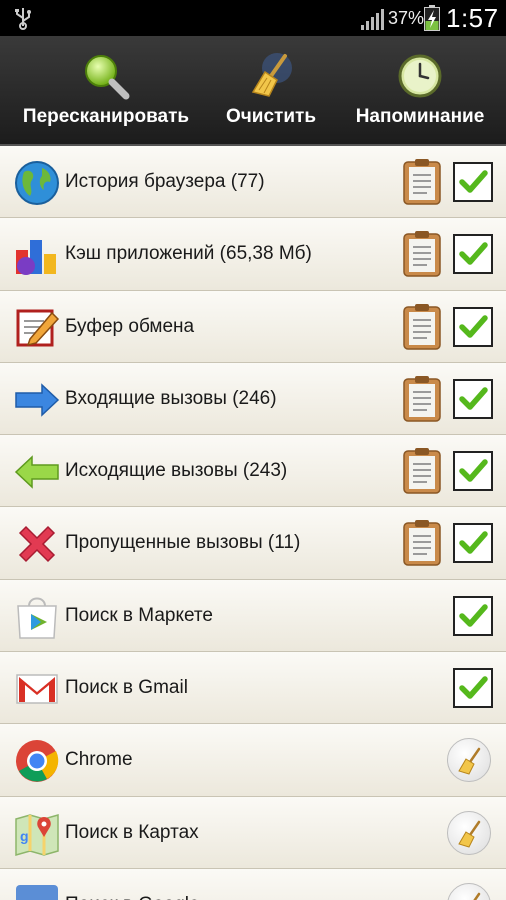 The image size is (506, 900). What do you see at coordinates (176, 471) in the screenshot?
I see `list-item-label: Исходящие вызовы (243)` at bounding box center [176, 471].